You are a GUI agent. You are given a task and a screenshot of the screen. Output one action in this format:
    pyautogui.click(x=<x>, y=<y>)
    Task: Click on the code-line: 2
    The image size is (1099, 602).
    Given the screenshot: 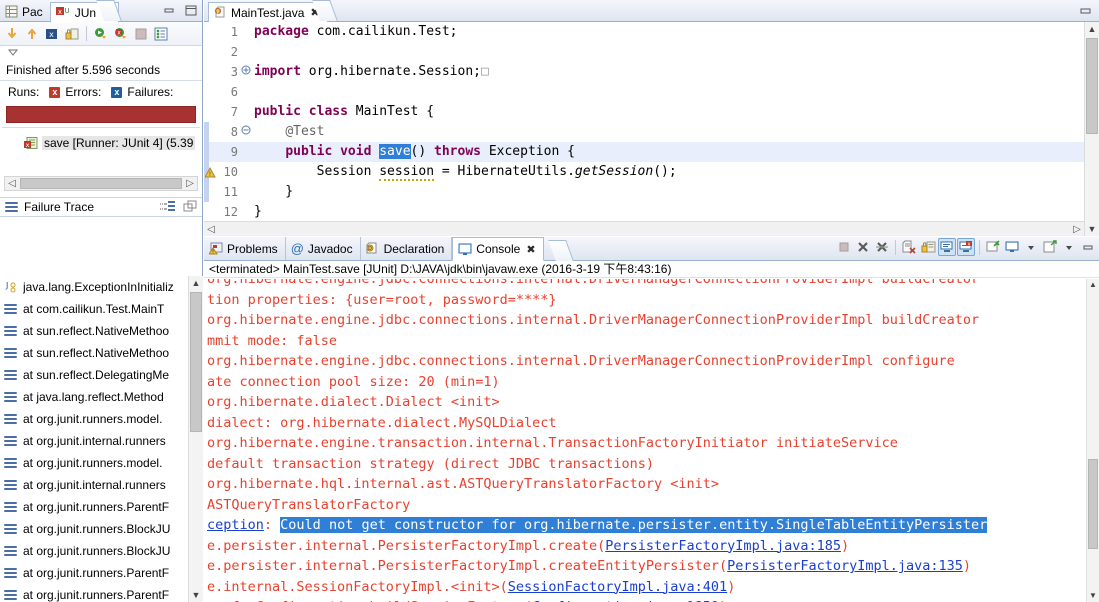 What is the action you would take?
    pyautogui.click(x=644, y=52)
    